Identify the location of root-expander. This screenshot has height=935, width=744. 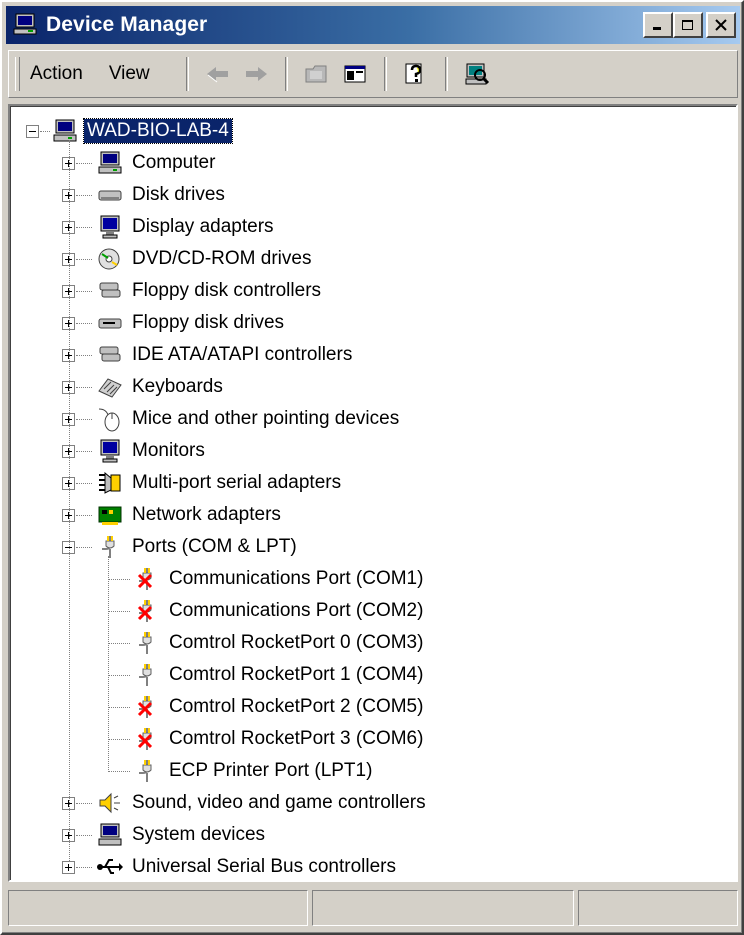
(32, 131).